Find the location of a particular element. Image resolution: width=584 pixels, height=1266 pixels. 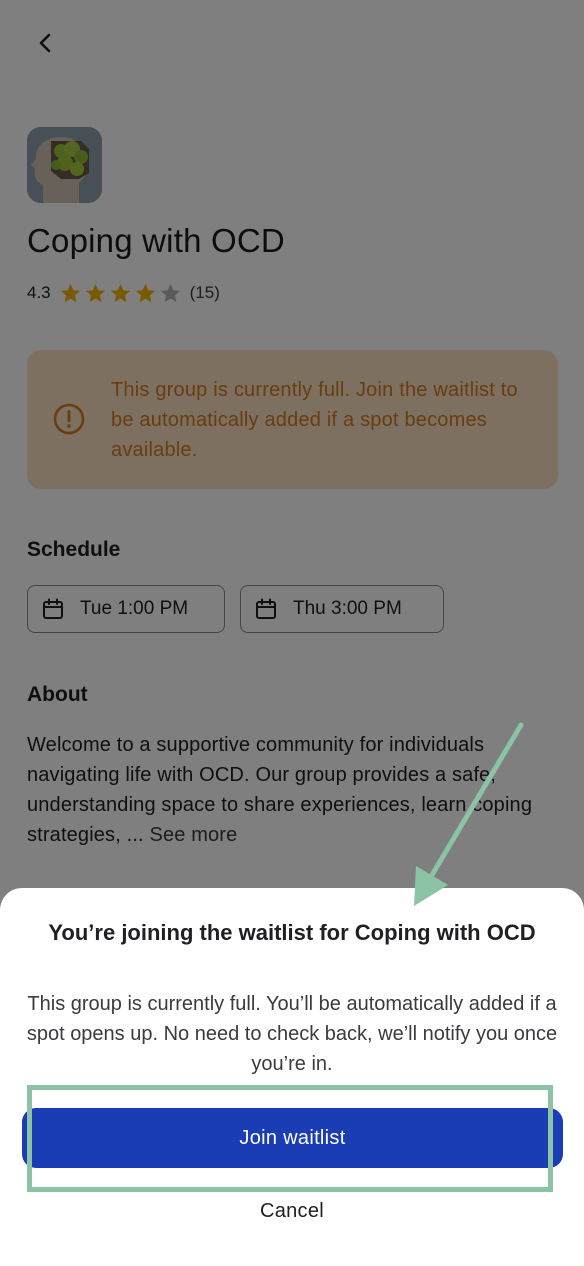

cancel-button: Cancel is located at coordinates (292, 1211).